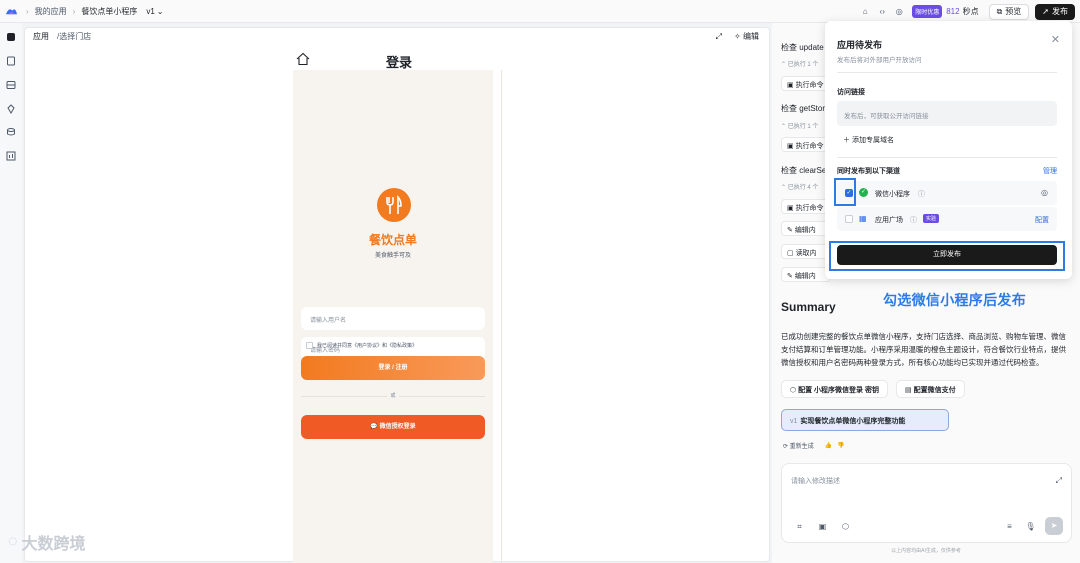 The height and width of the screenshot is (563, 1080). Describe the element at coordinates (802, 47) in the screenshot. I see `step-title: 检查 update` at that location.